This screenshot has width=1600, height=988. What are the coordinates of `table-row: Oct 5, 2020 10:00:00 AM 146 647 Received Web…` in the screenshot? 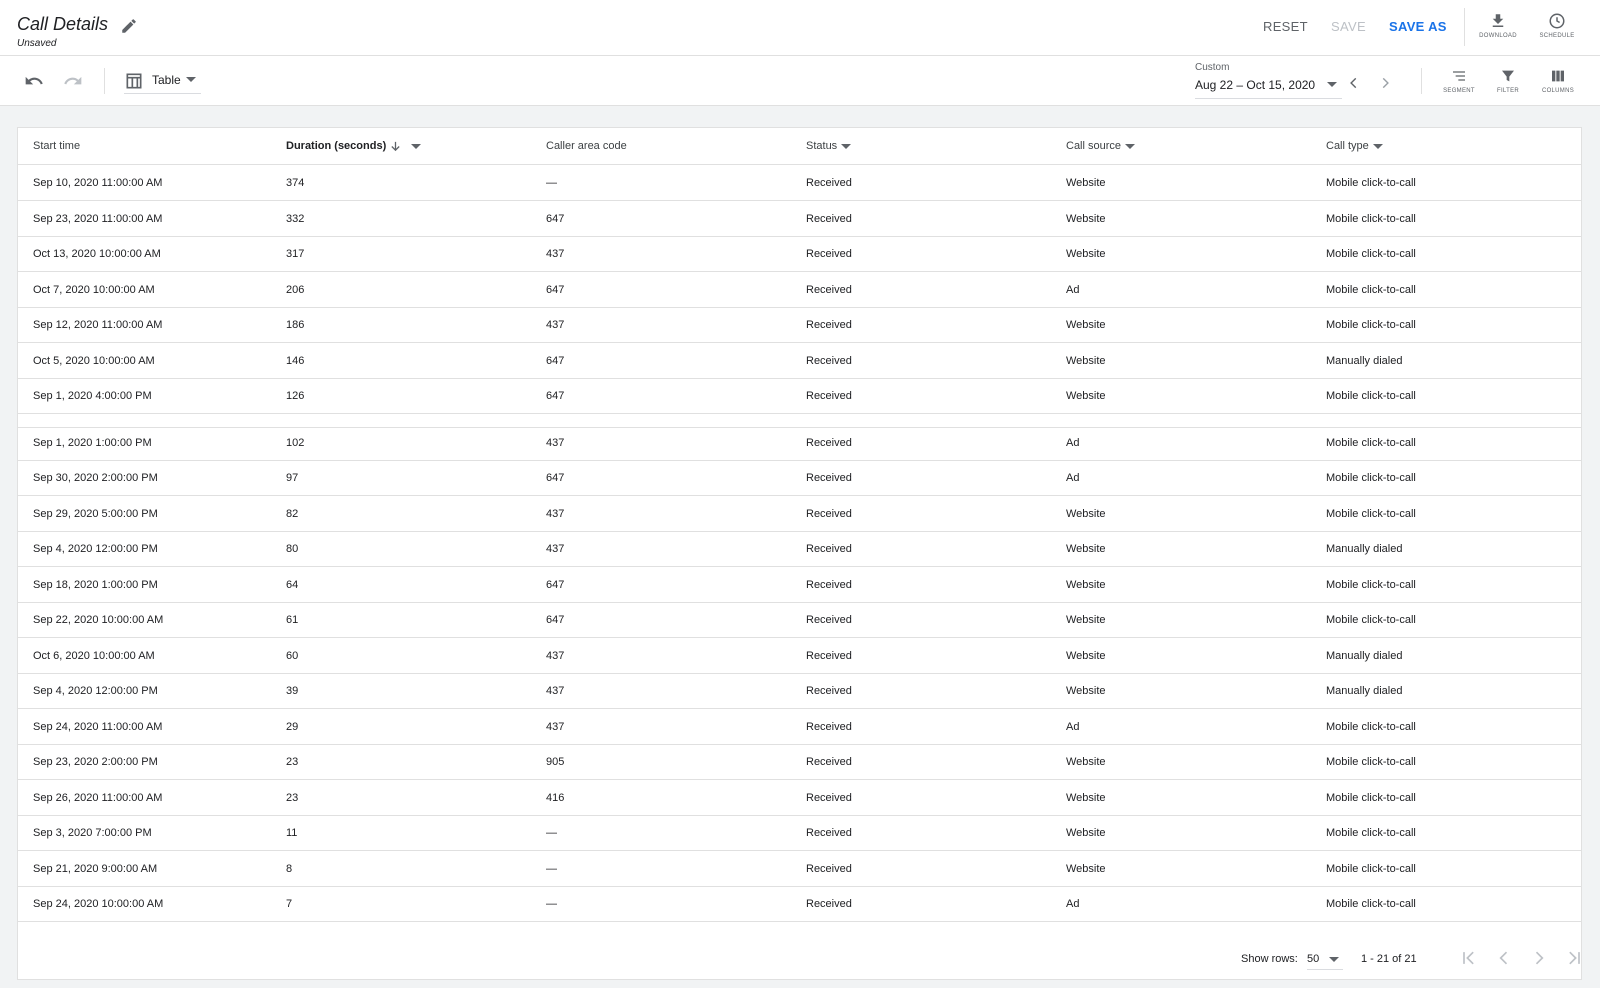 It's located at (799, 361).